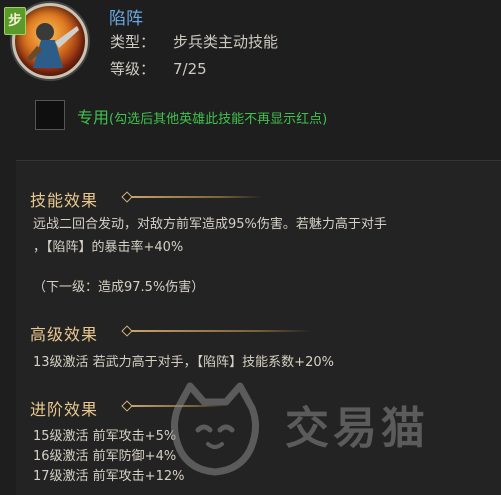  What do you see at coordinates (177, 406) in the screenshot?
I see `promotion-divider` at bounding box center [177, 406].